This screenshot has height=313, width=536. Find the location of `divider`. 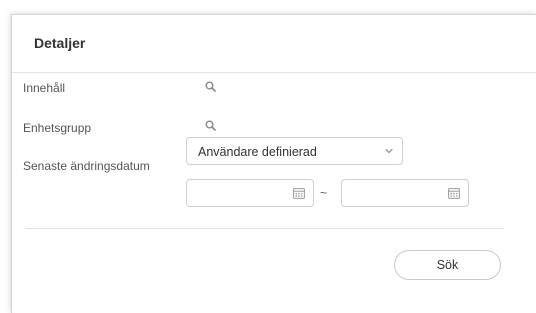

divider is located at coordinates (265, 228).